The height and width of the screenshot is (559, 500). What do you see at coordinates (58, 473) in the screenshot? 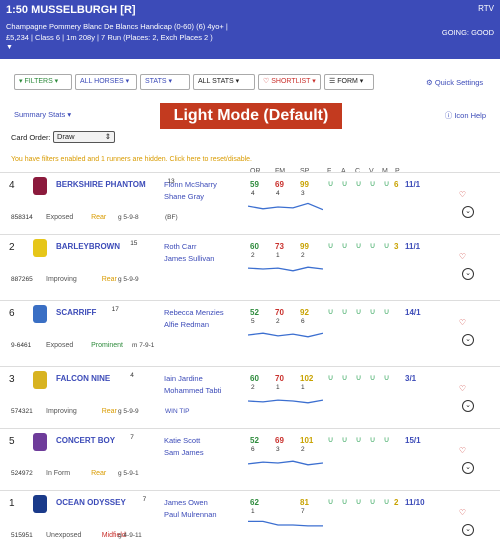
I see `form-status: In Form` at bounding box center [58, 473].